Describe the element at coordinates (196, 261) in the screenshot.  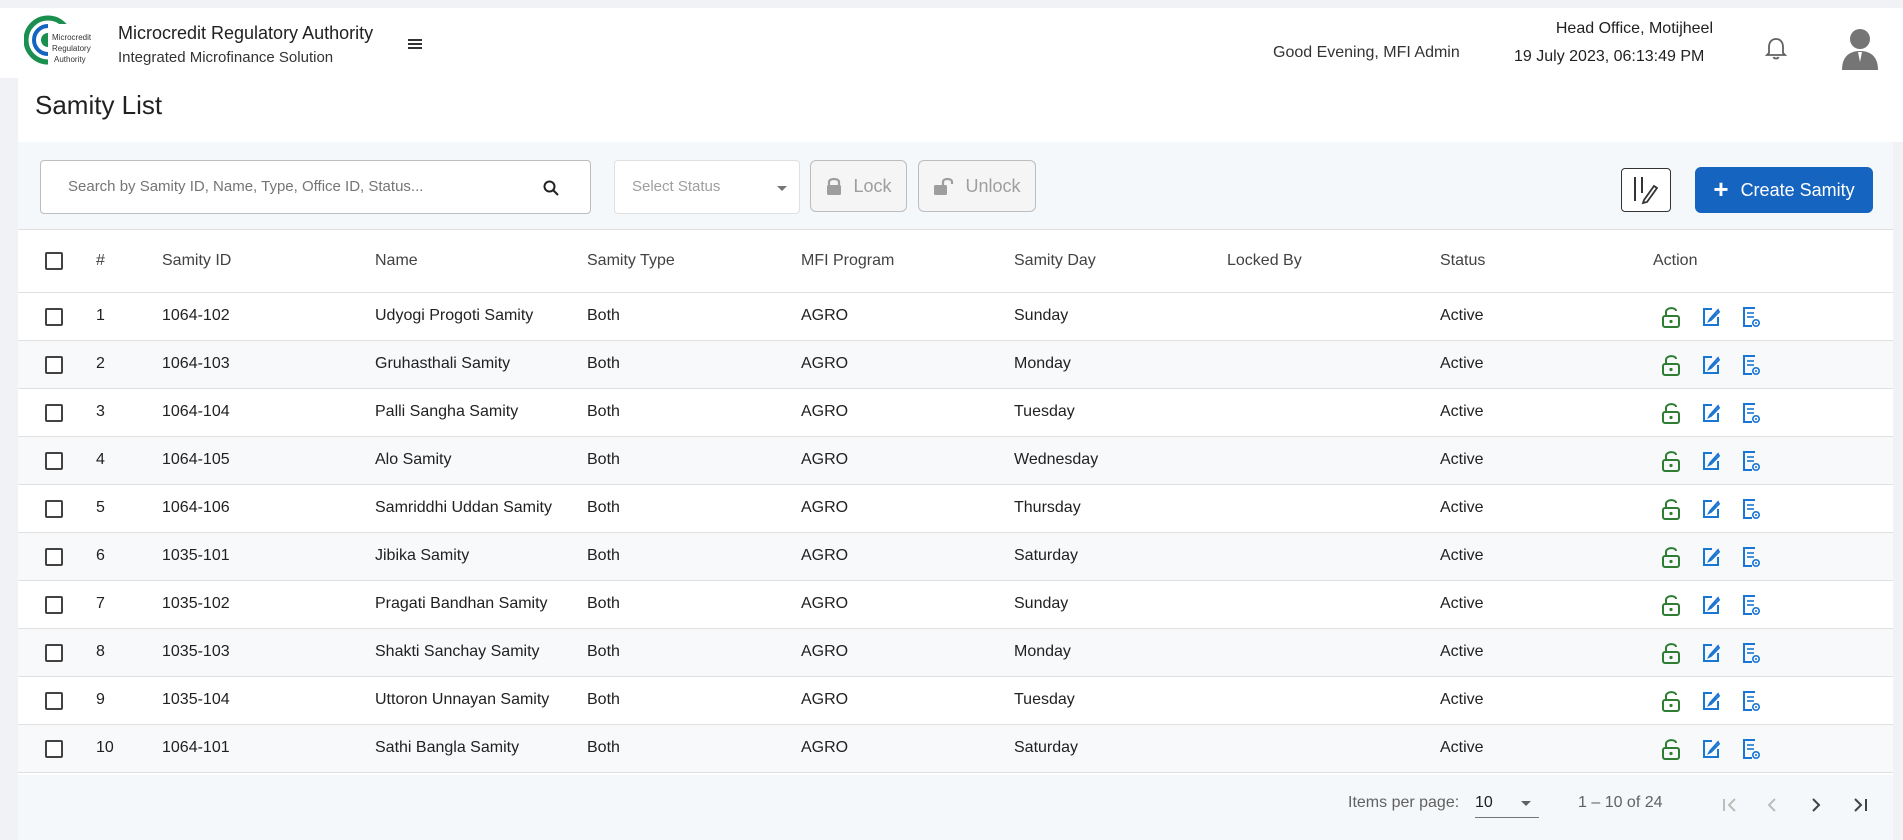
I see `header-samity-id: Samity ID` at that location.